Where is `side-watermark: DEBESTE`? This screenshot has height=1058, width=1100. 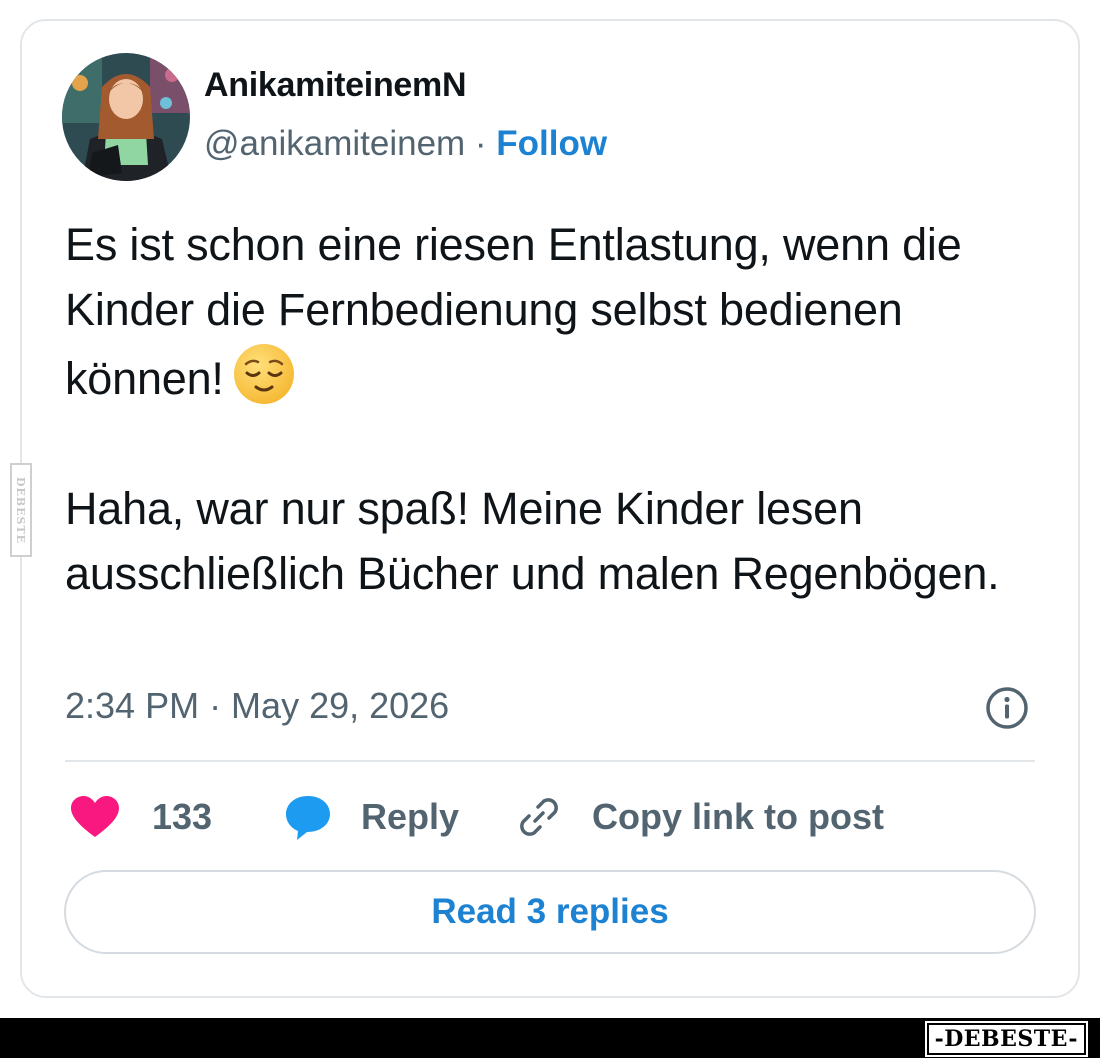
side-watermark: DEBESTE is located at coordinates (21, 510).